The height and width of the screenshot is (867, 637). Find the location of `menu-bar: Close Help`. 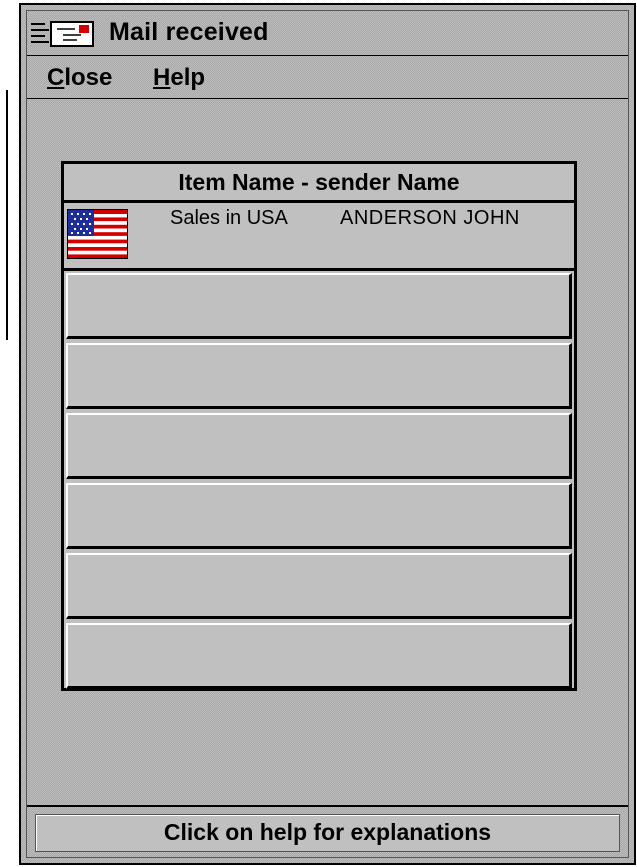

menu-bar: Close Help is located at coordinates (327, 77).